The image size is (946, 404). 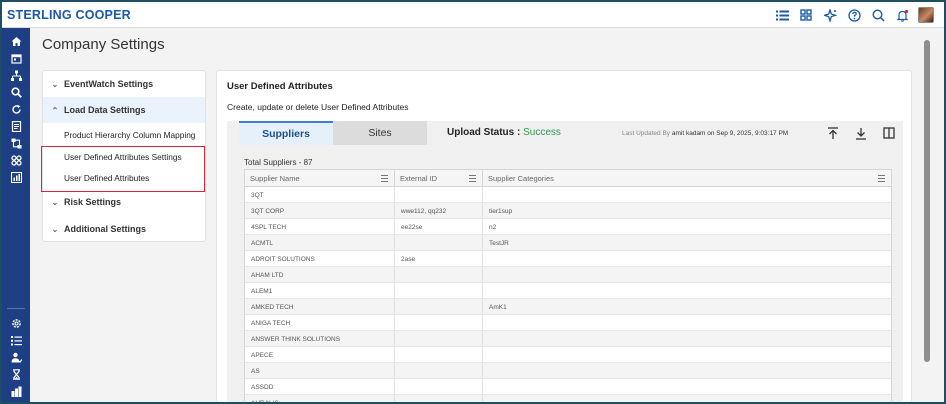 I want to click on cell-supplier-name: ALEM1, so click(x=320, y=291).